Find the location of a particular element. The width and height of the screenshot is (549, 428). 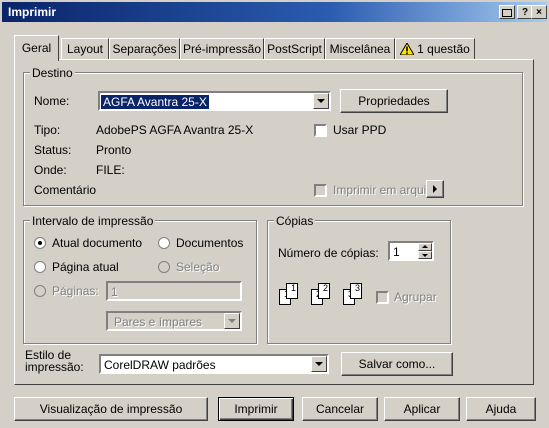

propriedades-button: Propriedades is located at coordinates (394, 101).